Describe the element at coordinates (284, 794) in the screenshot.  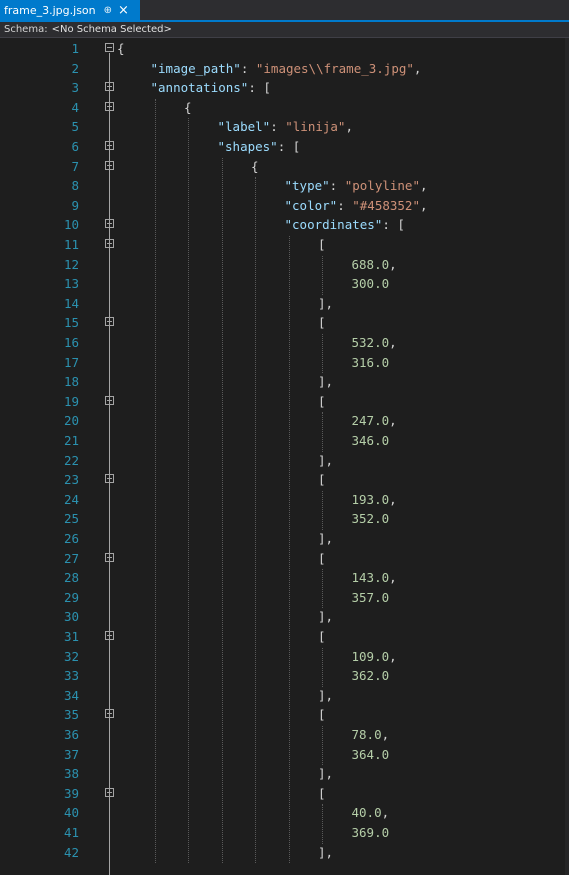
I see `code-line: 39 [` at that location.